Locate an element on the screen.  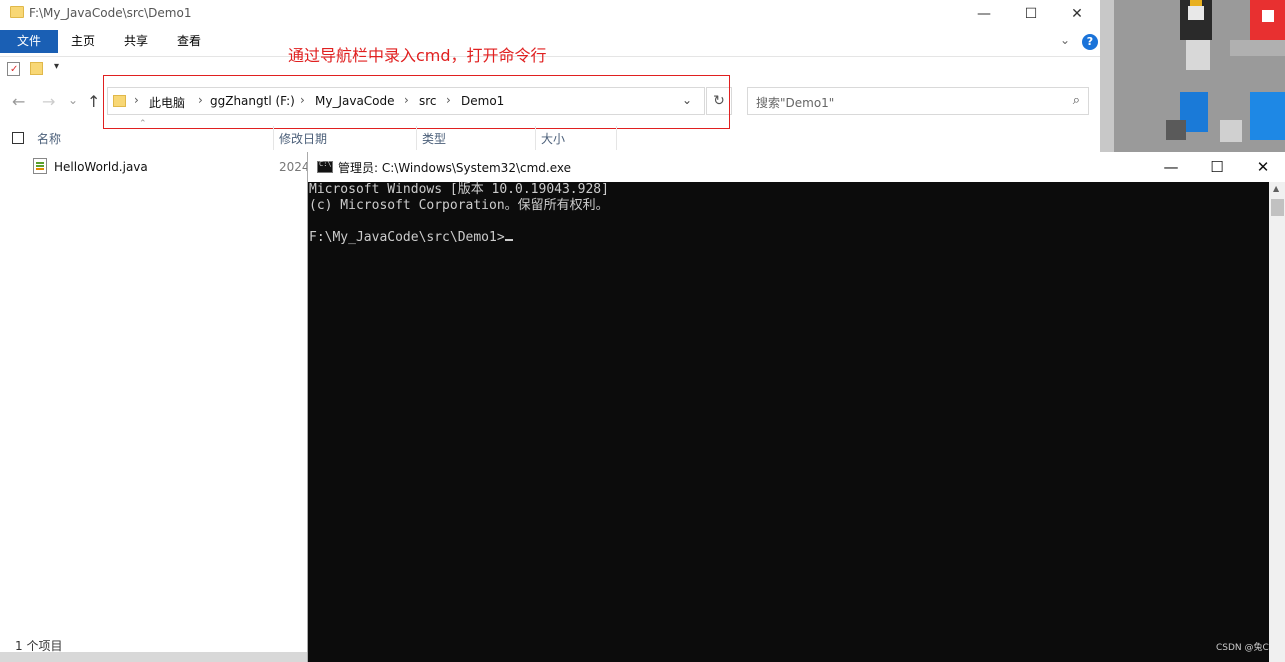
forward-button: → is located at coordinates (48, 101).